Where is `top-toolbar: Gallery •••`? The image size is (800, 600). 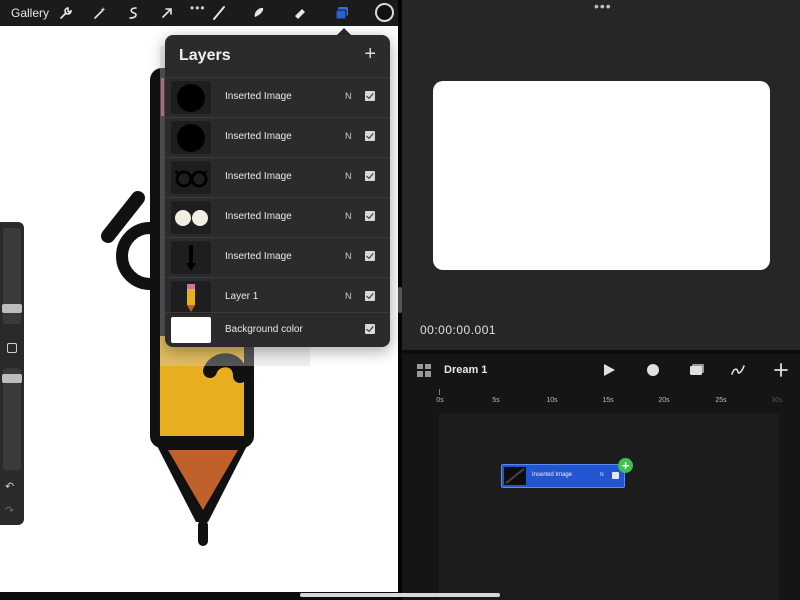
top-toolbar: Gallery ••• is located at coordinates (199, 13).